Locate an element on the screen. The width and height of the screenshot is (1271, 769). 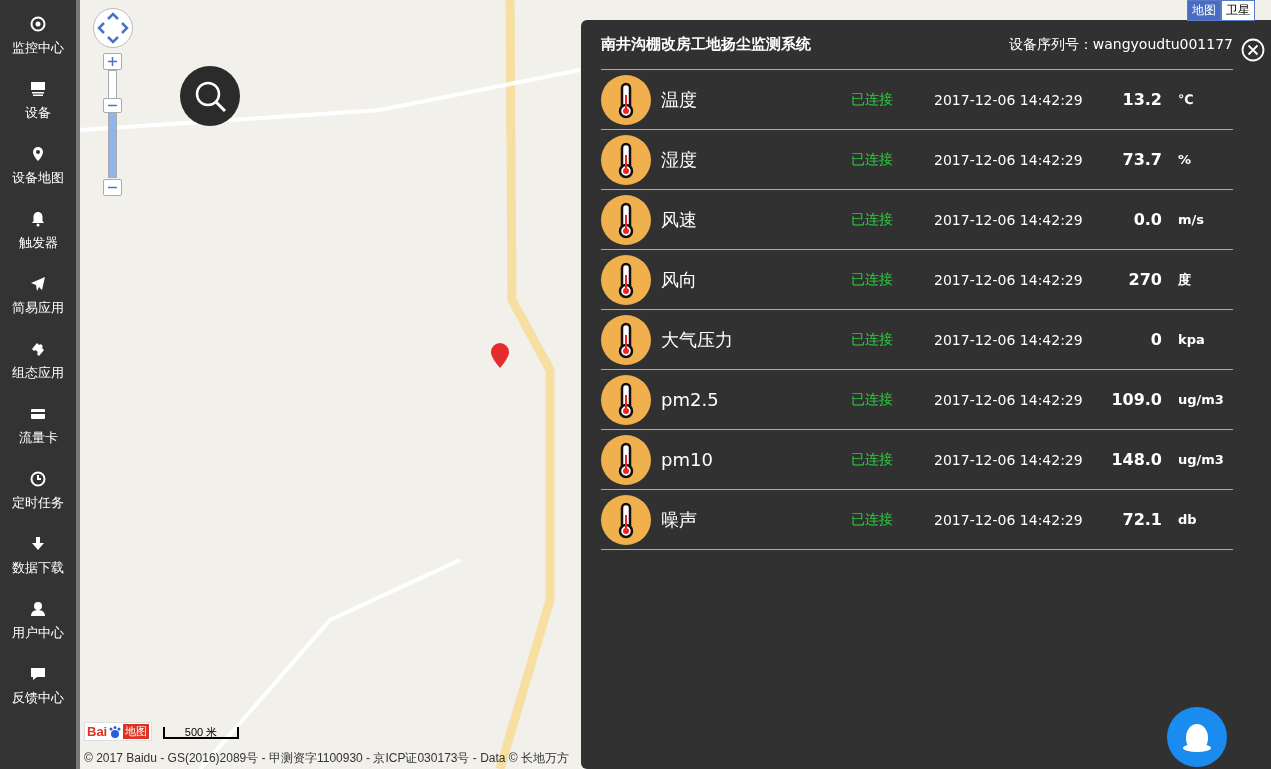
sidebar-item: 定时任务 is located at coordinates (38, 503).